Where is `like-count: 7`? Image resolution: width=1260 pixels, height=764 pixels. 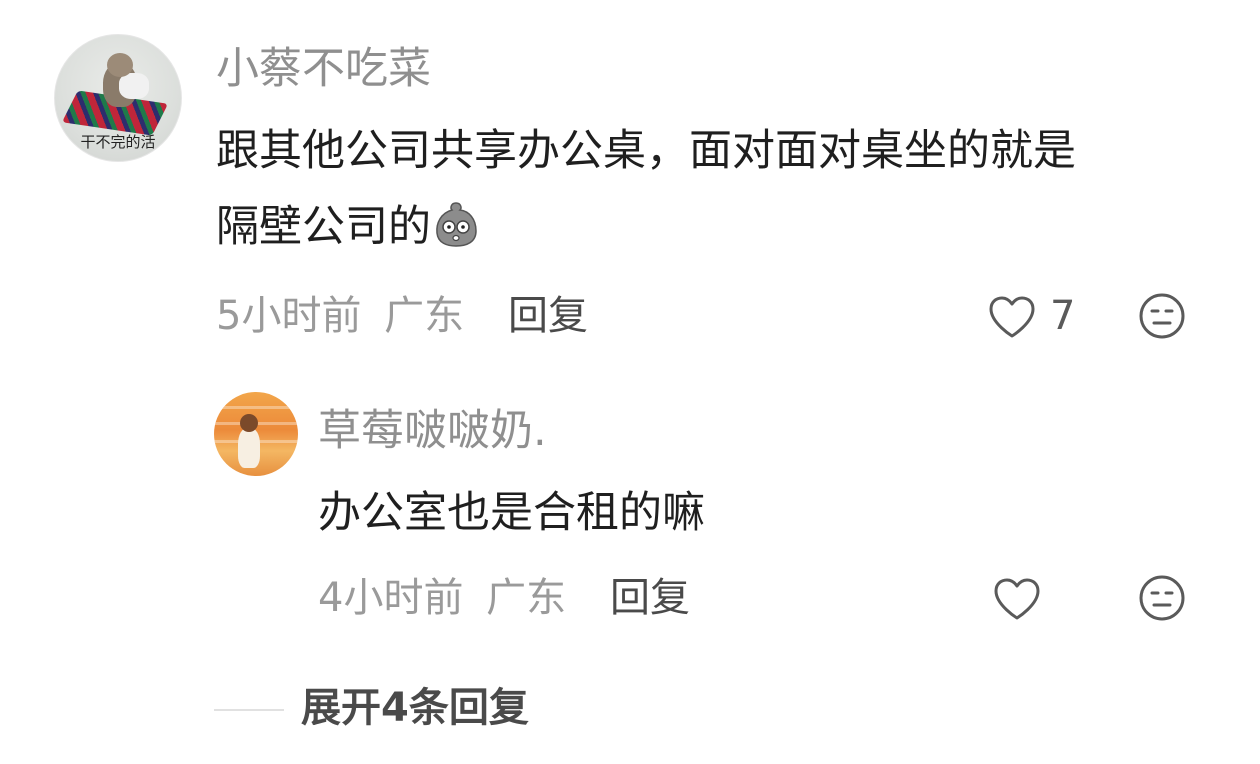
like-count: 7 is located at coordinates (1063, 316).